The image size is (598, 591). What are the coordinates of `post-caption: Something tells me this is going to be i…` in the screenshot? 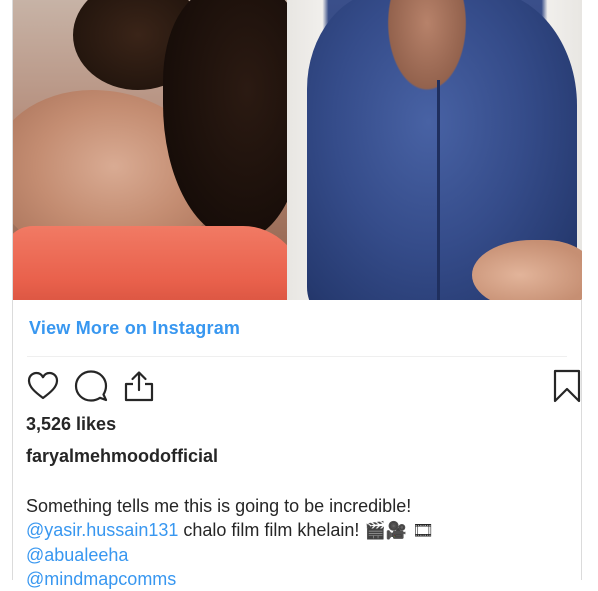 It's located at (296, 542).